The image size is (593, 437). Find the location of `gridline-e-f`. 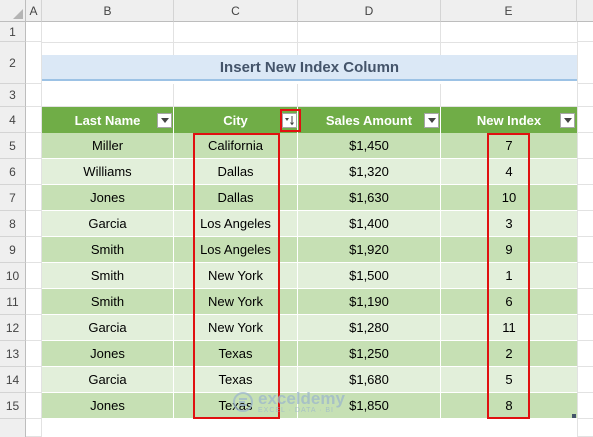

gridline-e-f is located at coordinates (577, 229).